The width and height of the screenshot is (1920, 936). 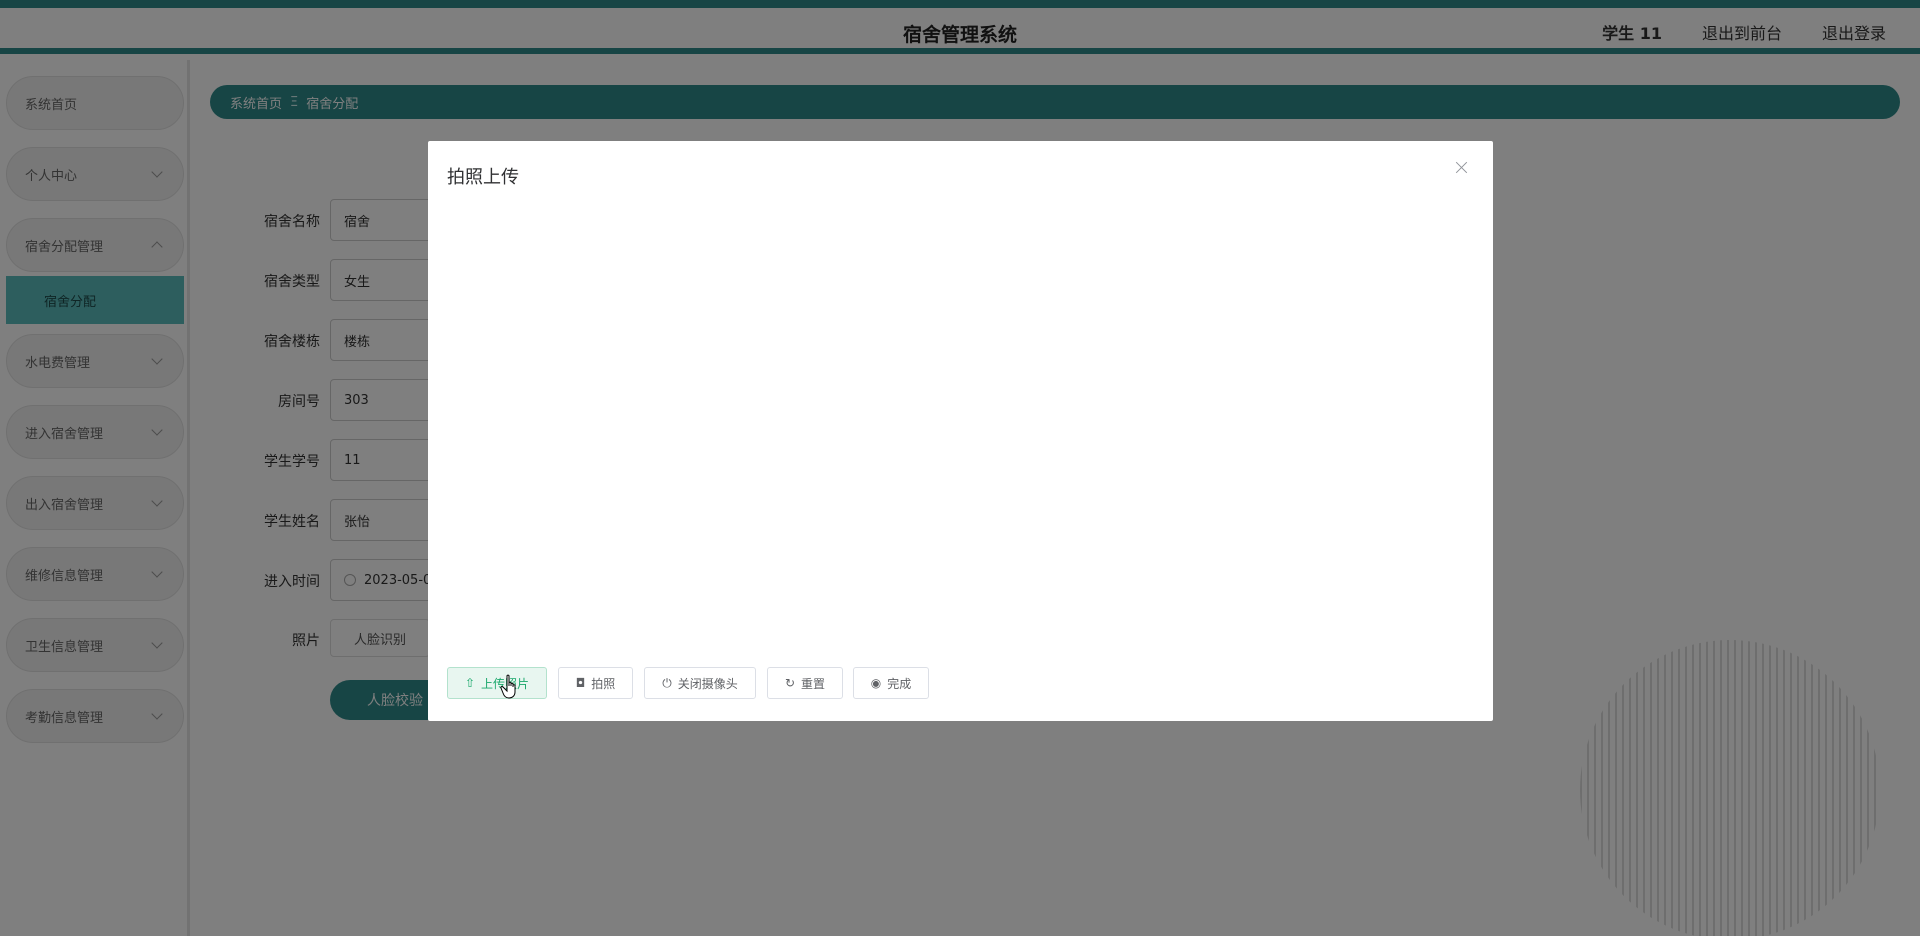 What do you see at coordinates (580, 683) in the screenshot?
I see `camera-icon: ◘` at bounding box center [580, 683].